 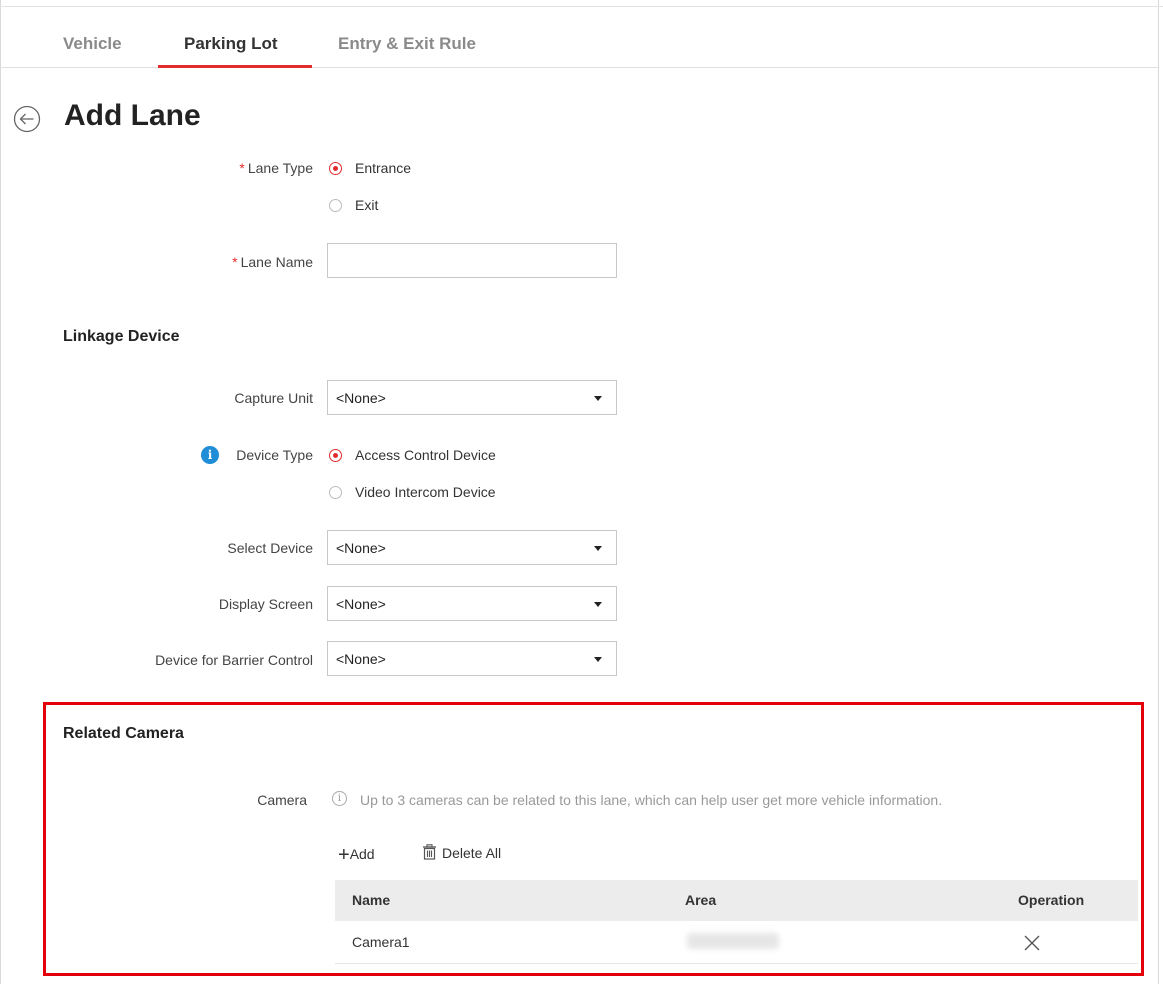 I want to click on capture-unit-value: <None>, so click(x=361, y=398).